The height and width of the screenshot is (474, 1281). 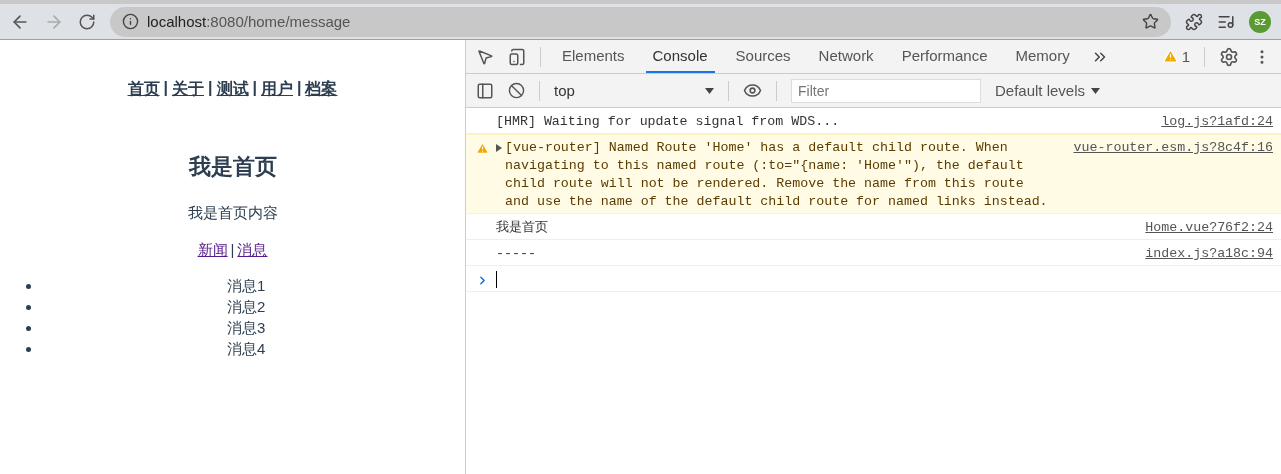 I want to click on nav-link: 关于, so click(x=188, y=89).